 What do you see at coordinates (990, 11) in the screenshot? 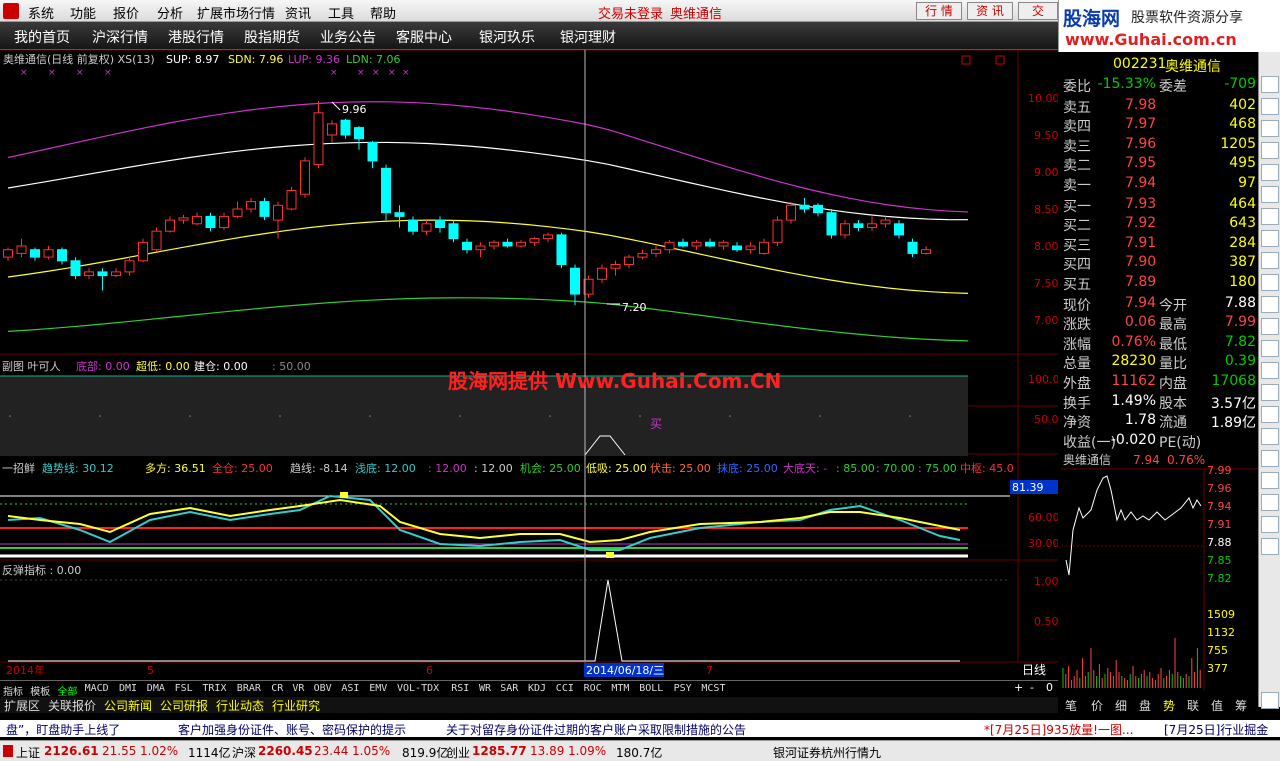
I see `news-button: 资 讯` at bounding box center [990, 11].